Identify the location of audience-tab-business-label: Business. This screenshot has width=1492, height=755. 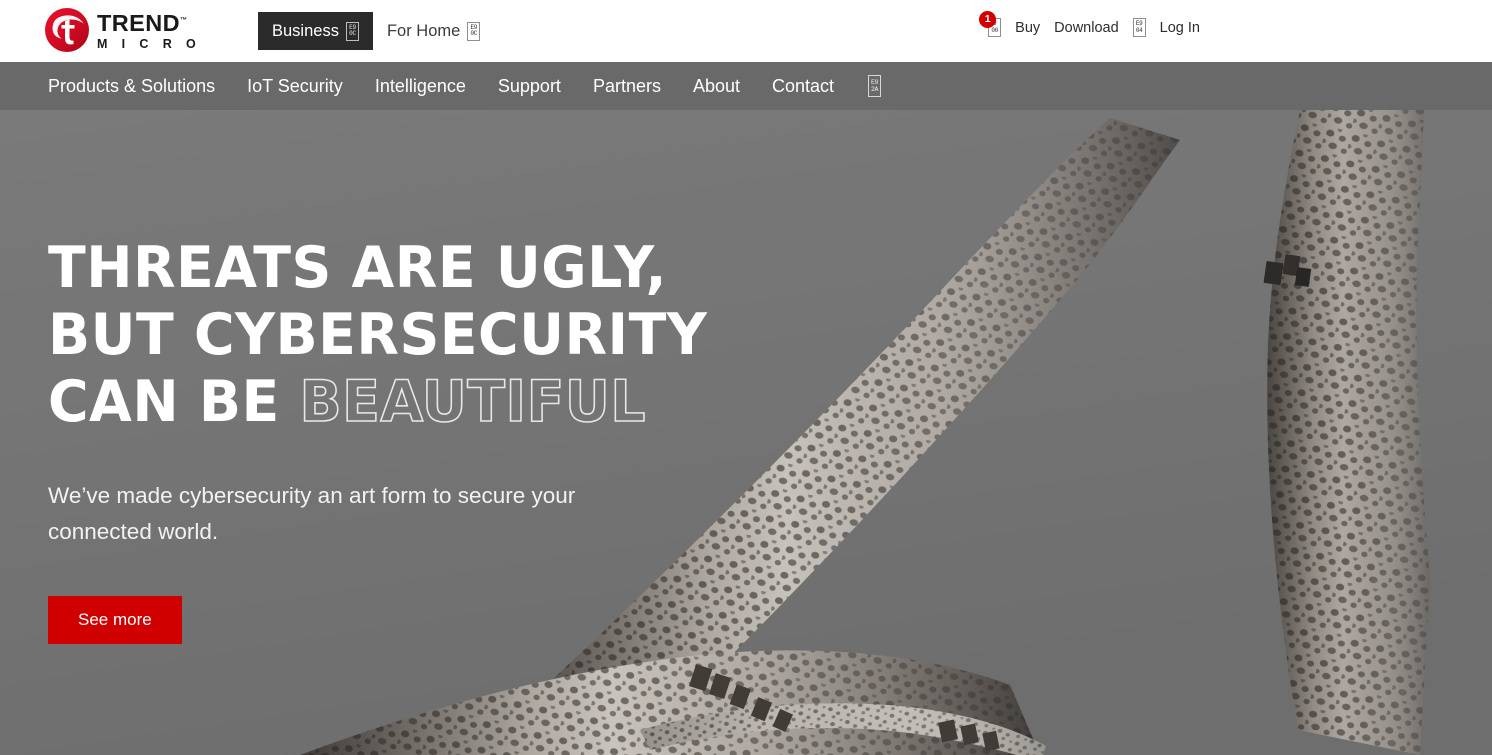
(305, 30).